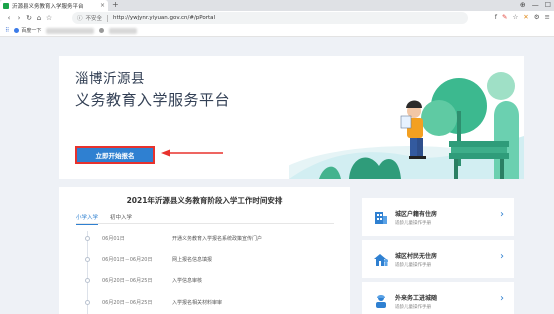  I want to click on browser-tab: 沂源县义务教育入学服务平台 ×, so click(54, 5).